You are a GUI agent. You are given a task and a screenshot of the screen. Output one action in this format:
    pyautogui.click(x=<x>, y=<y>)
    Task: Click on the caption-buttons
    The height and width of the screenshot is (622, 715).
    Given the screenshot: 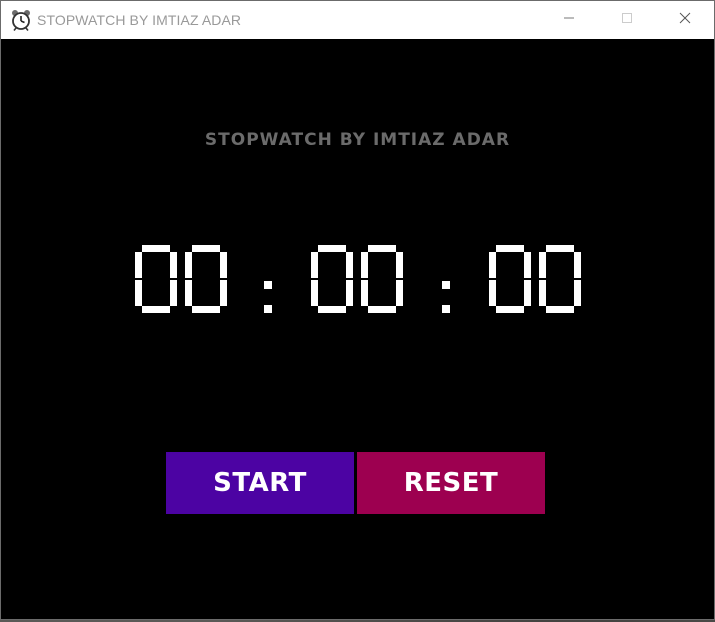 What is the action you would take?
    pyautogui.click(x=627, y=20)
    